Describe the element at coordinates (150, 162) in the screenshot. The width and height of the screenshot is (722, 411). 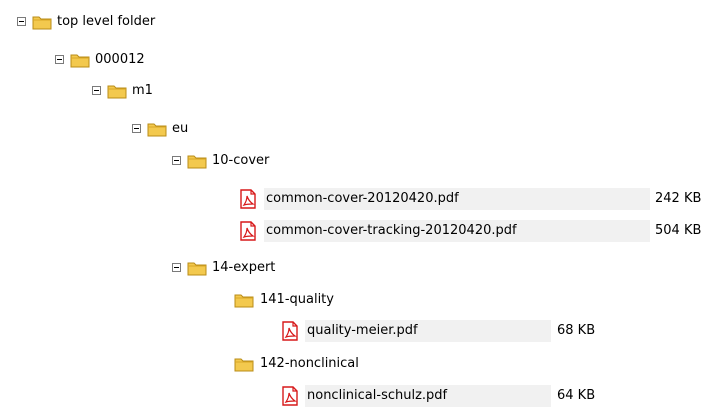
I see `tree-node-10-cover: 10-cover` at that location.